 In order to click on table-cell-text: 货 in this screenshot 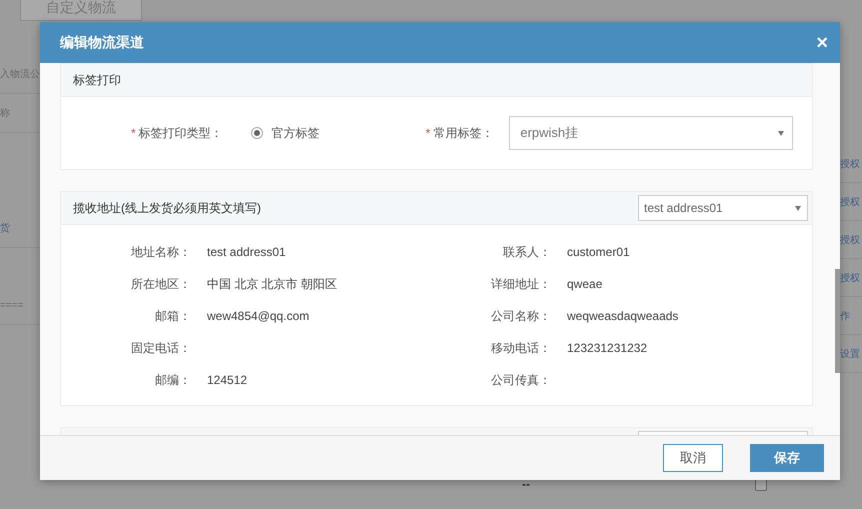, I will do `click(5, 228)`.